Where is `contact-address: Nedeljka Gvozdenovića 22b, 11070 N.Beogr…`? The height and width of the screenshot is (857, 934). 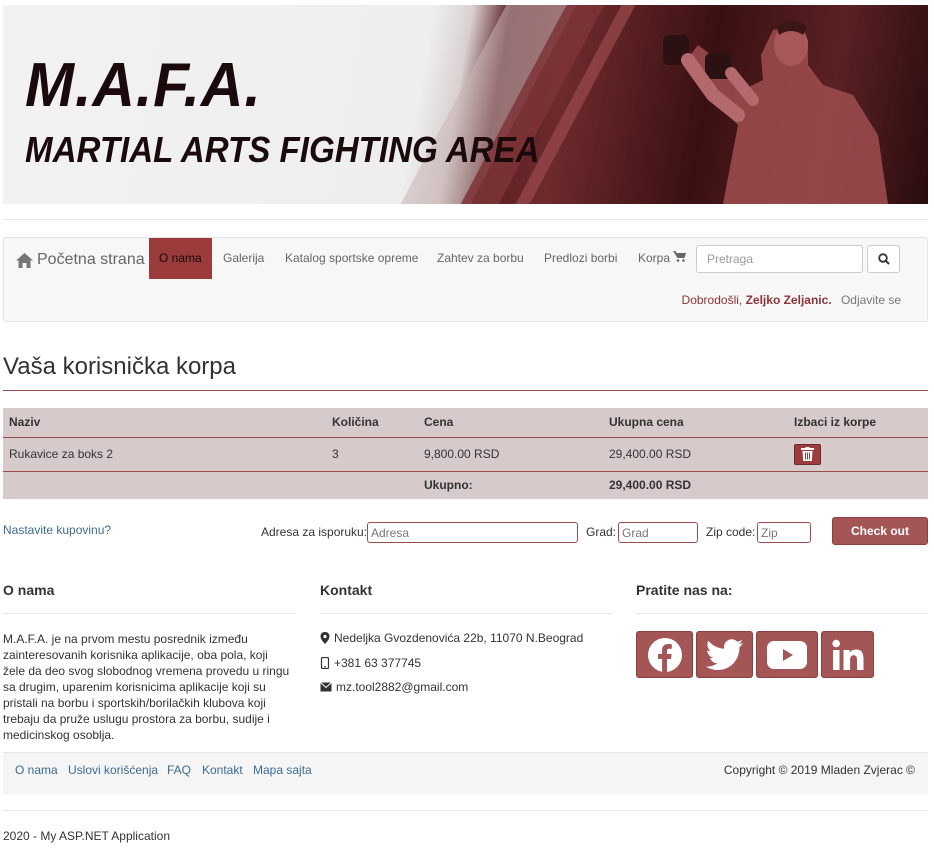 contact-address: Nedeljka Gvozdenovića 22b, 11070 N.Beogr… is located at coordinates (451, 638).